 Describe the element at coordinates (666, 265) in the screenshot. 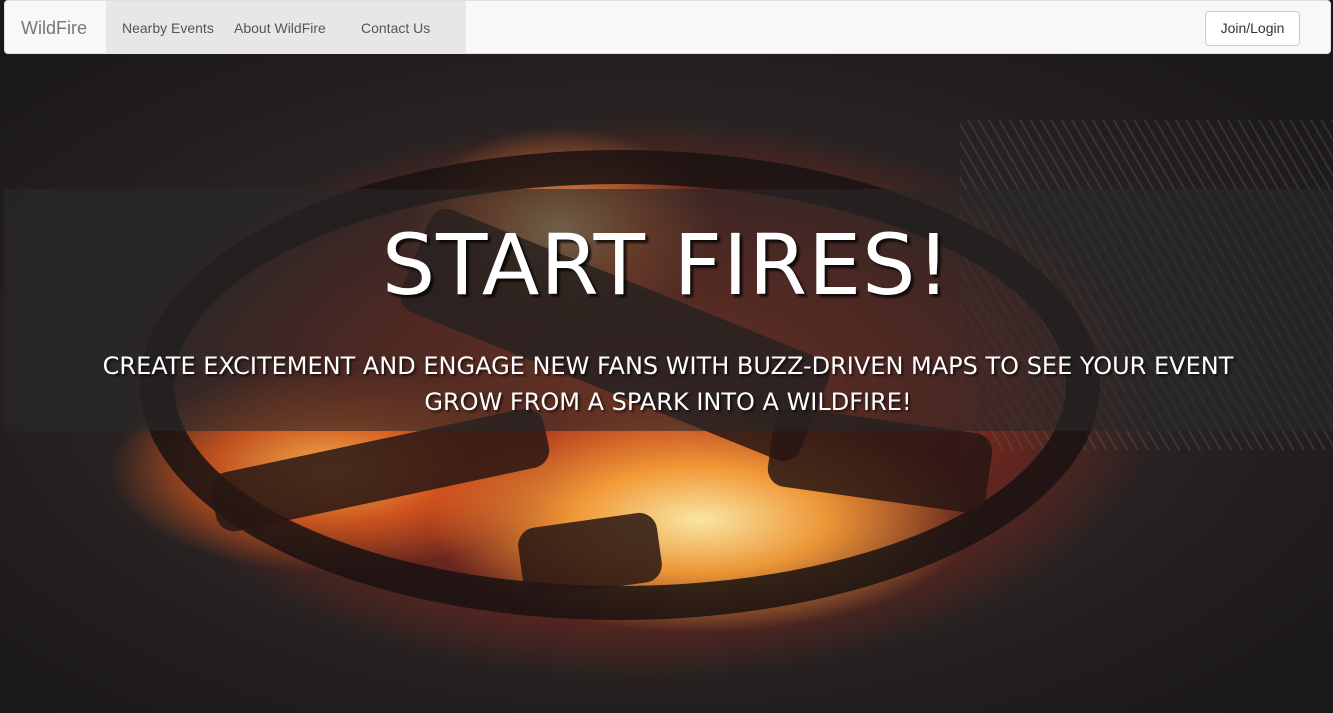

I see `hero-title: START FIRES!` at that location.